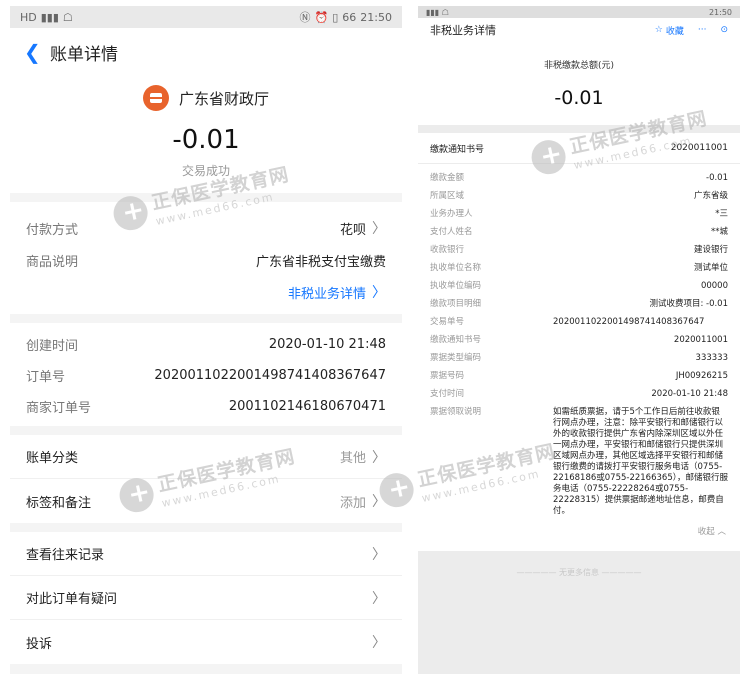 The width and height of the screenshot is (748, 679). What do you see at coordinates (37, 52) in the screenshot?
I see `back-arrow-icon: ❮` at bounding box center [37, 52].